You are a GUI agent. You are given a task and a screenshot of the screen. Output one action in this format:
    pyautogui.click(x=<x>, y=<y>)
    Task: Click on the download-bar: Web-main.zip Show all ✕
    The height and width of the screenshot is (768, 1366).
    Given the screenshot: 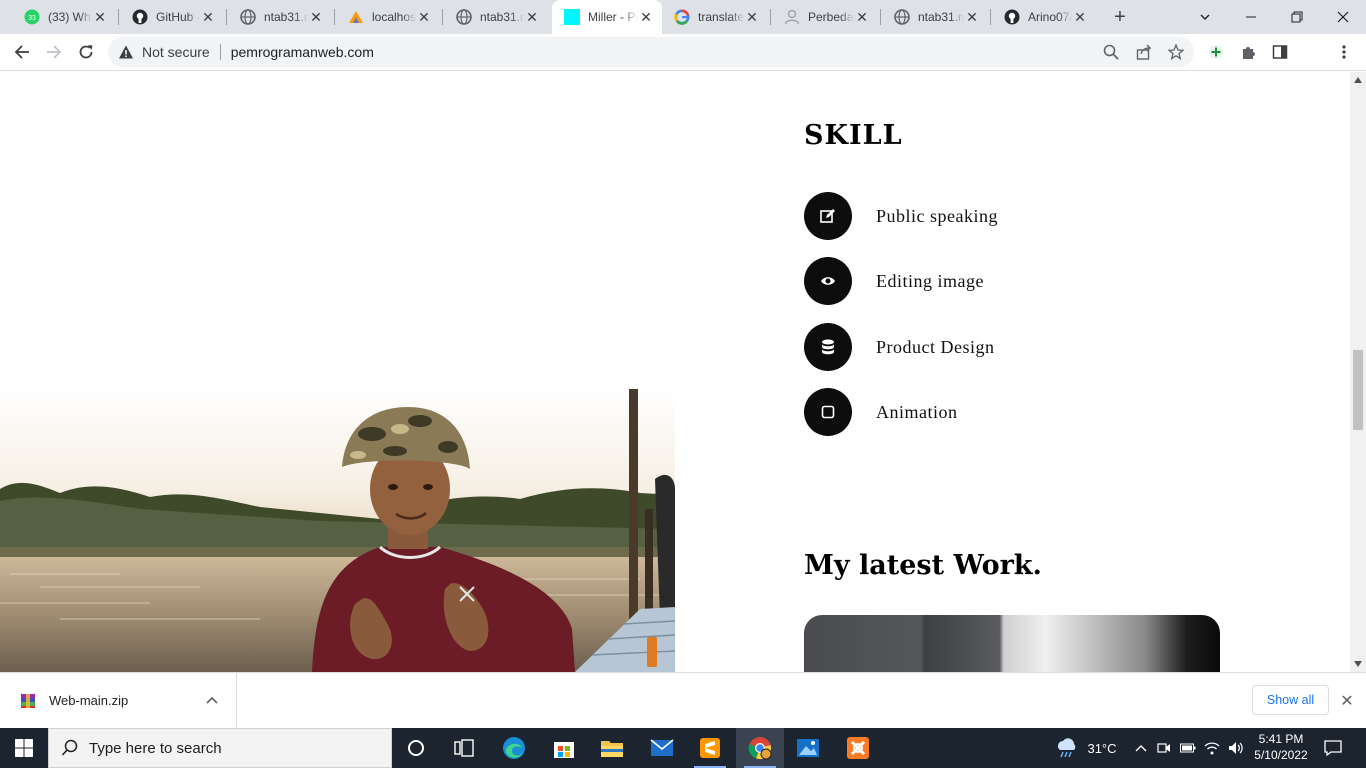 What is the action you would take?
    pyautogui.click(x=683, y=700)
    